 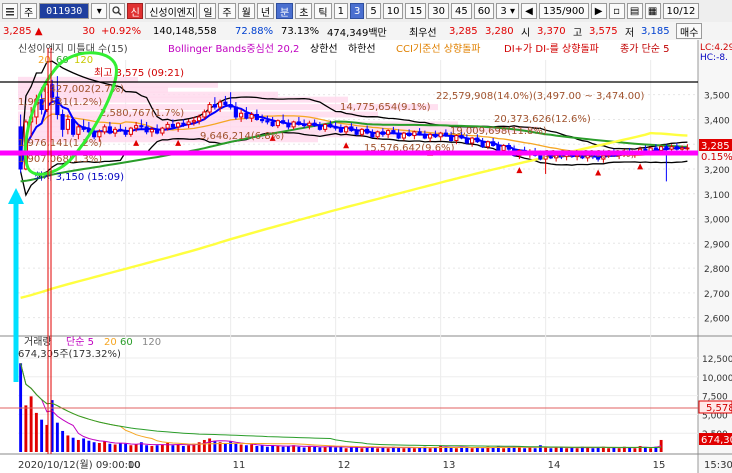 I want to click on volume-ma20: 20, so click(x=110, y=342).